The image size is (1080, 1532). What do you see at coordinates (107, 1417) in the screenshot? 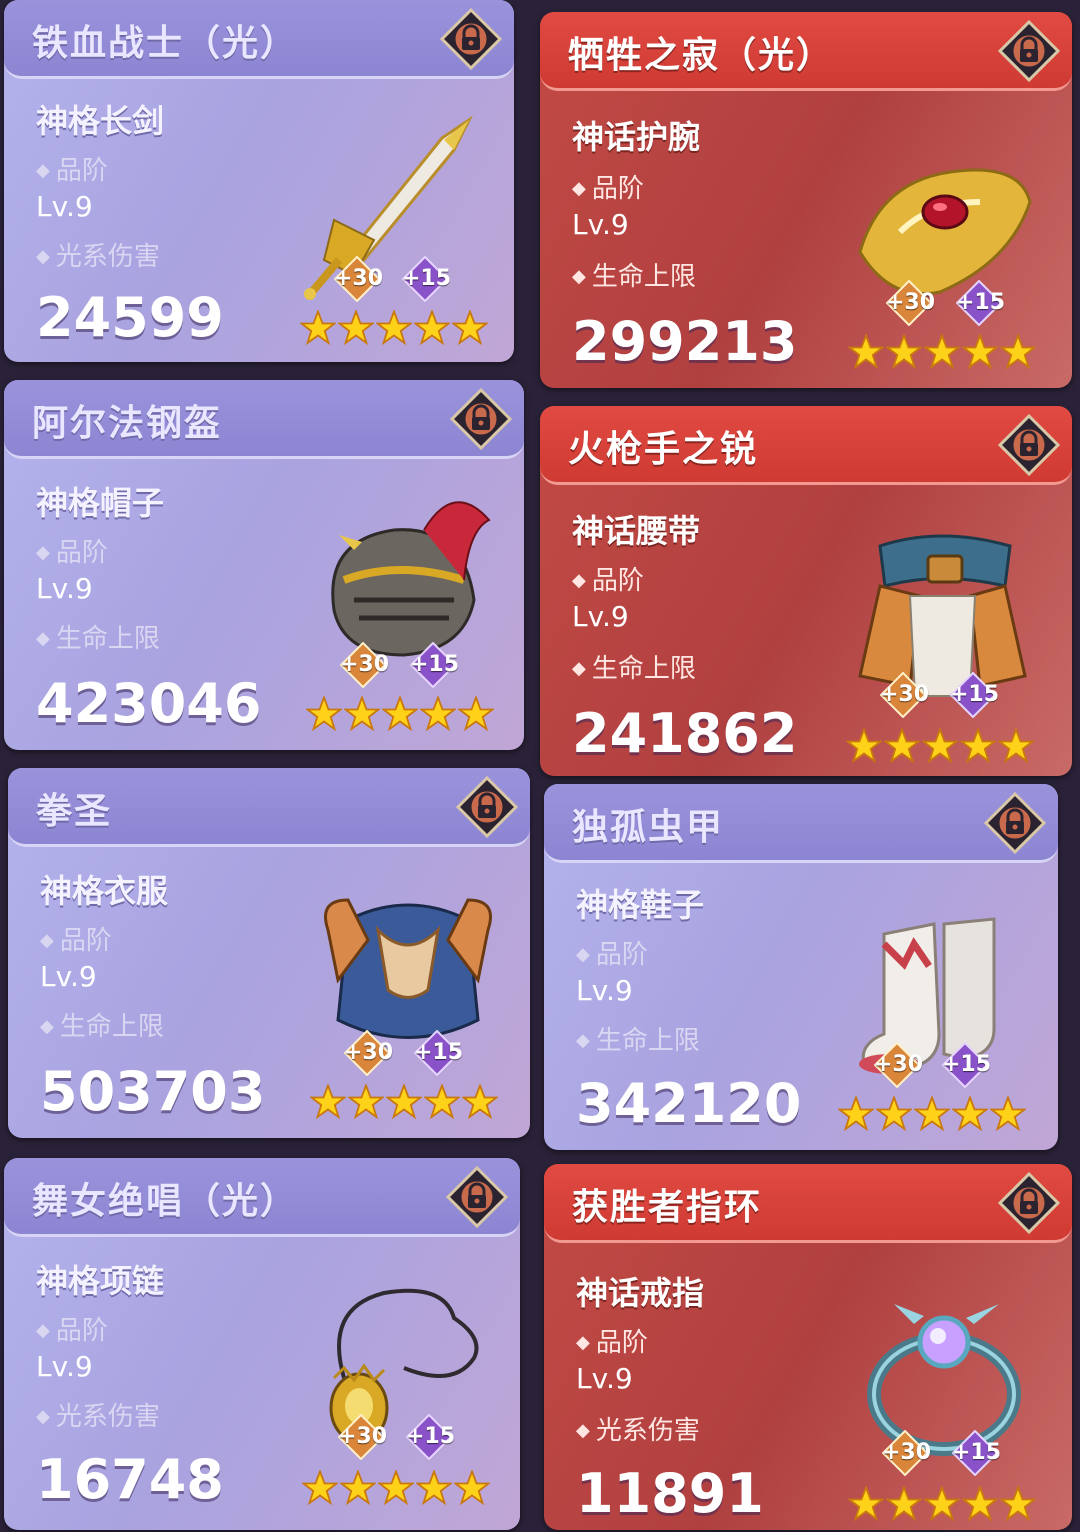
I see `stat-label: 光系伤害` at bounding box center [107, 1417].